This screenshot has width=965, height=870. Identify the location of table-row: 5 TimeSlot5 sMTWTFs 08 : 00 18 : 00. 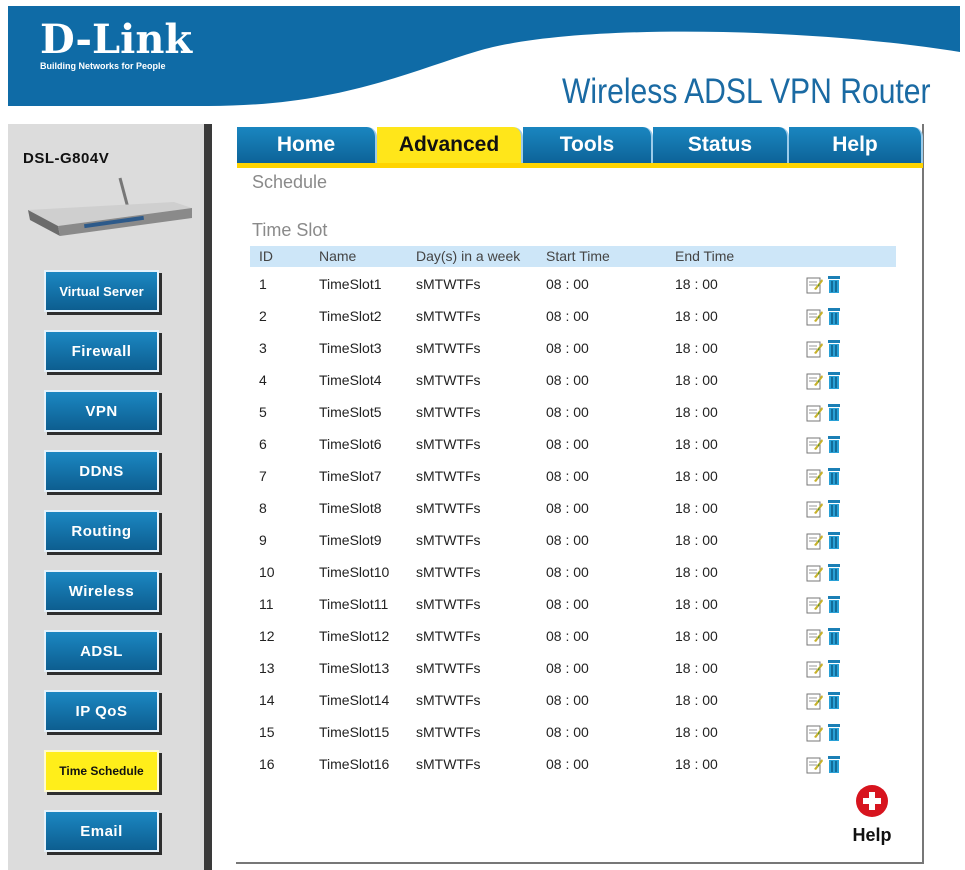
(573, 420).